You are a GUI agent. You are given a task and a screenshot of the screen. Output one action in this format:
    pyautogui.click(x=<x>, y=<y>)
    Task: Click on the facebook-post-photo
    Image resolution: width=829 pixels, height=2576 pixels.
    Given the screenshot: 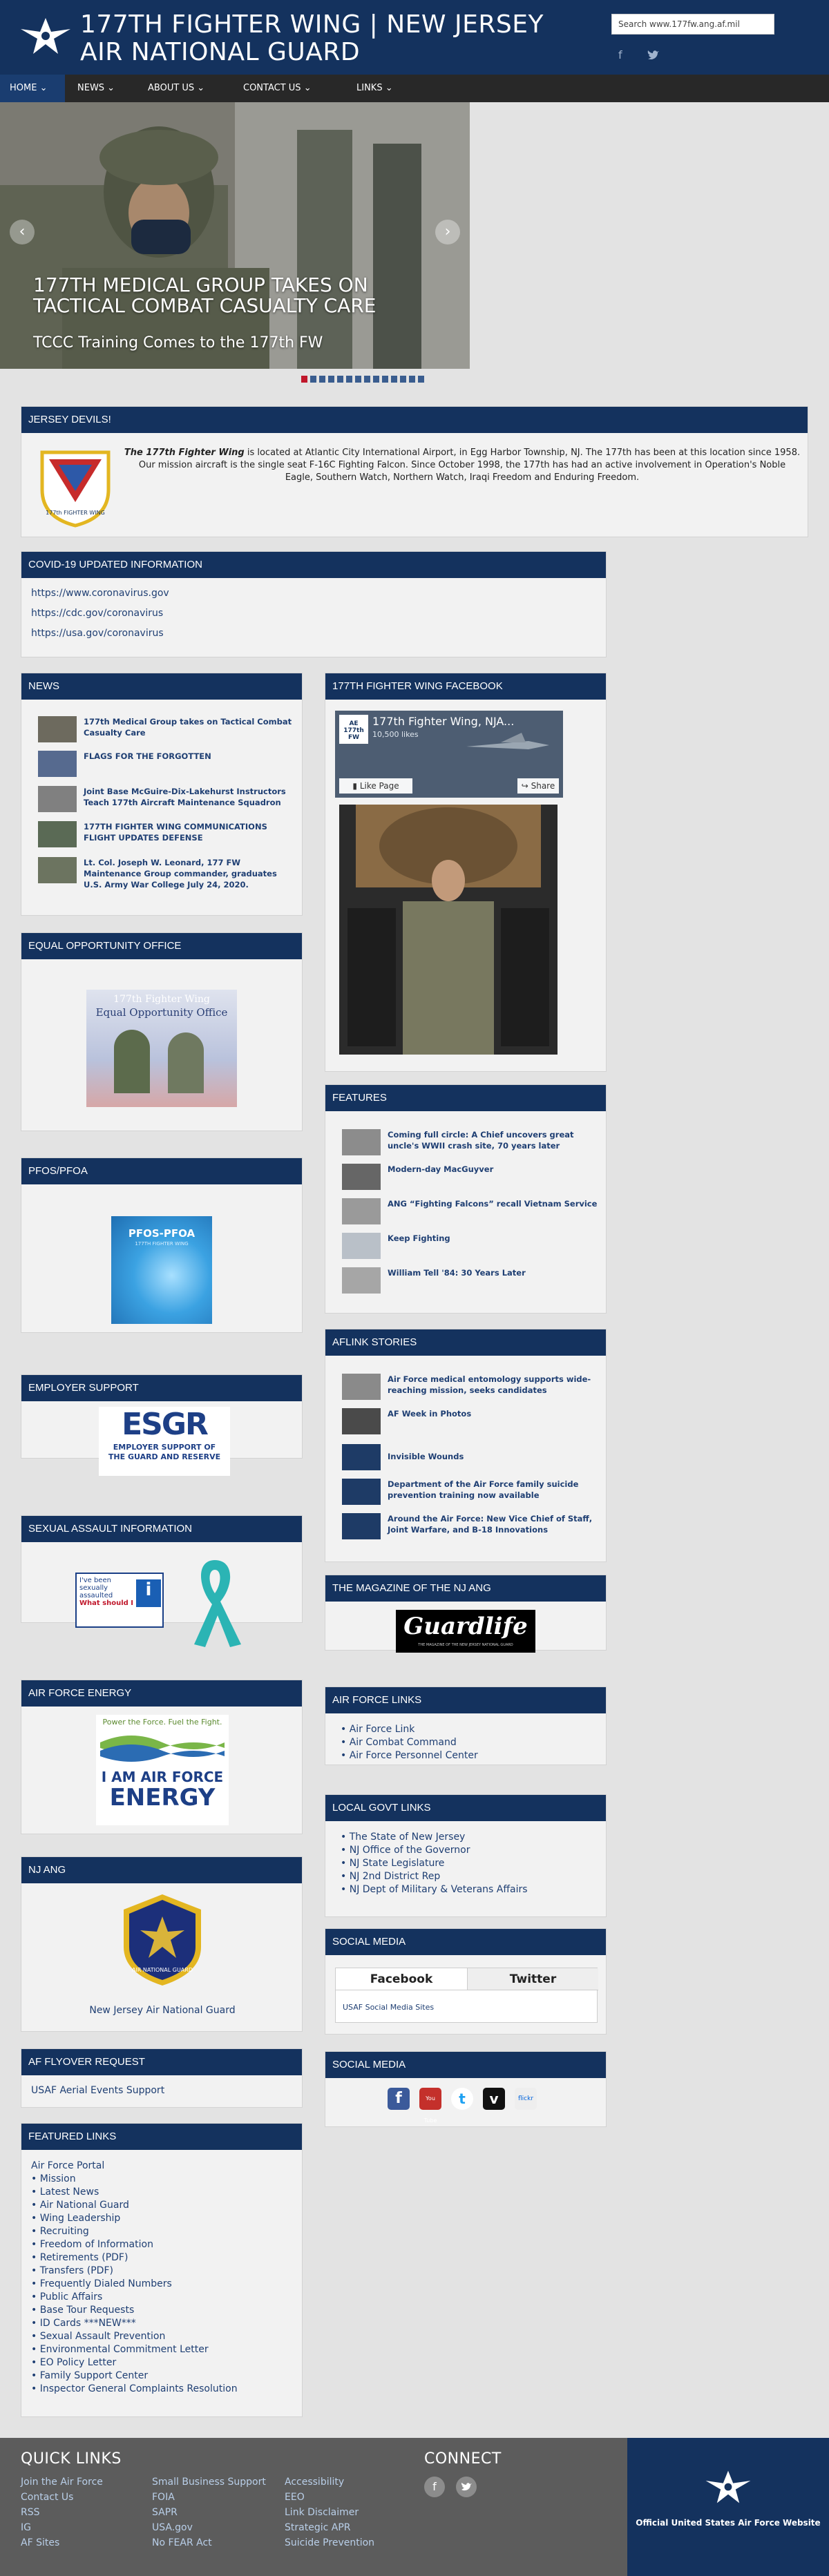 What is the action you would take?
    pyautogui.click(x=448, y=930)
    